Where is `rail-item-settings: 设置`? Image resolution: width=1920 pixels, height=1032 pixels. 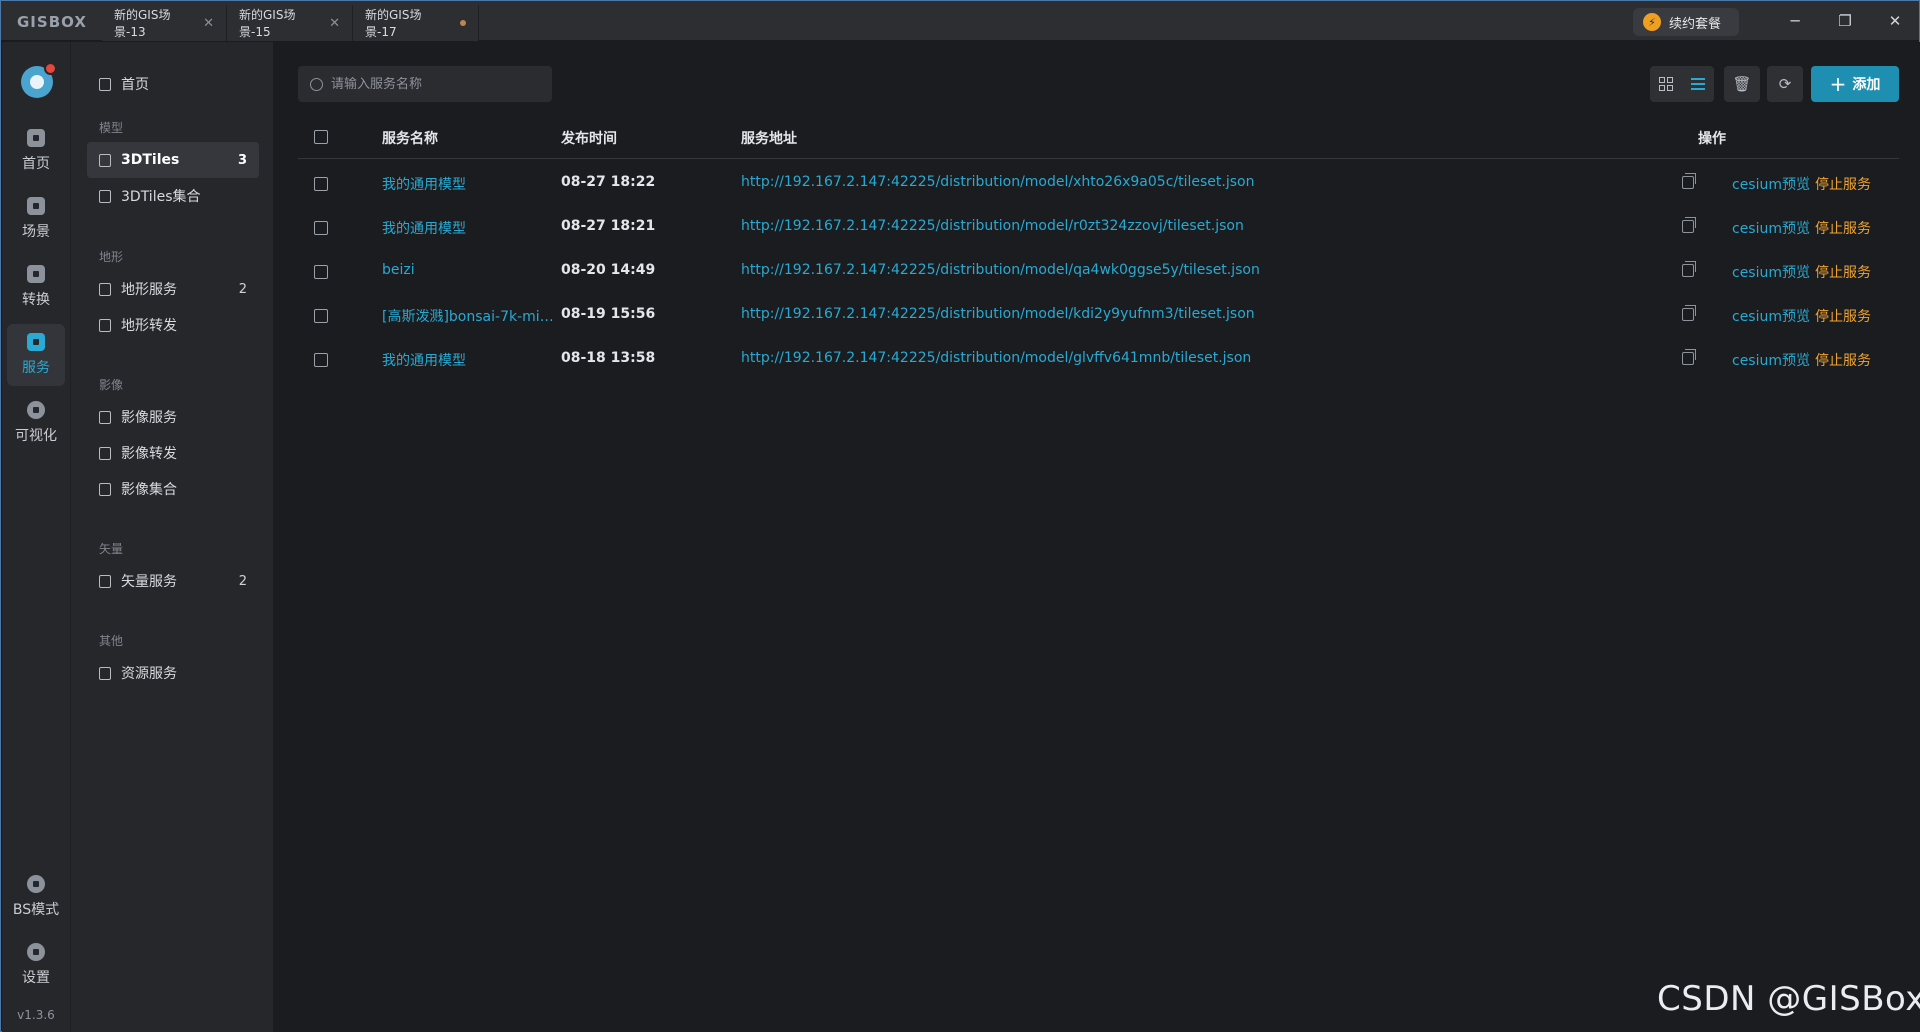 rail-item-settings: 设置 is located at coordinates (36, 965).